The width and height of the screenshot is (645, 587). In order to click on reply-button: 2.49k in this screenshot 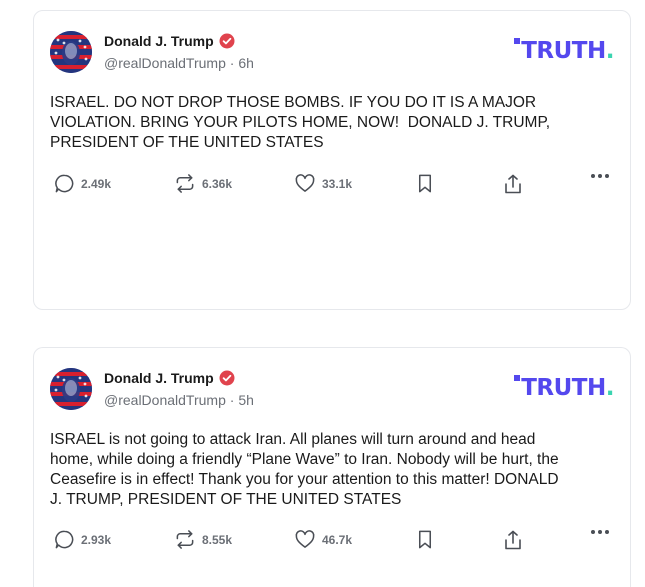, I will do `click(82, 183)`.